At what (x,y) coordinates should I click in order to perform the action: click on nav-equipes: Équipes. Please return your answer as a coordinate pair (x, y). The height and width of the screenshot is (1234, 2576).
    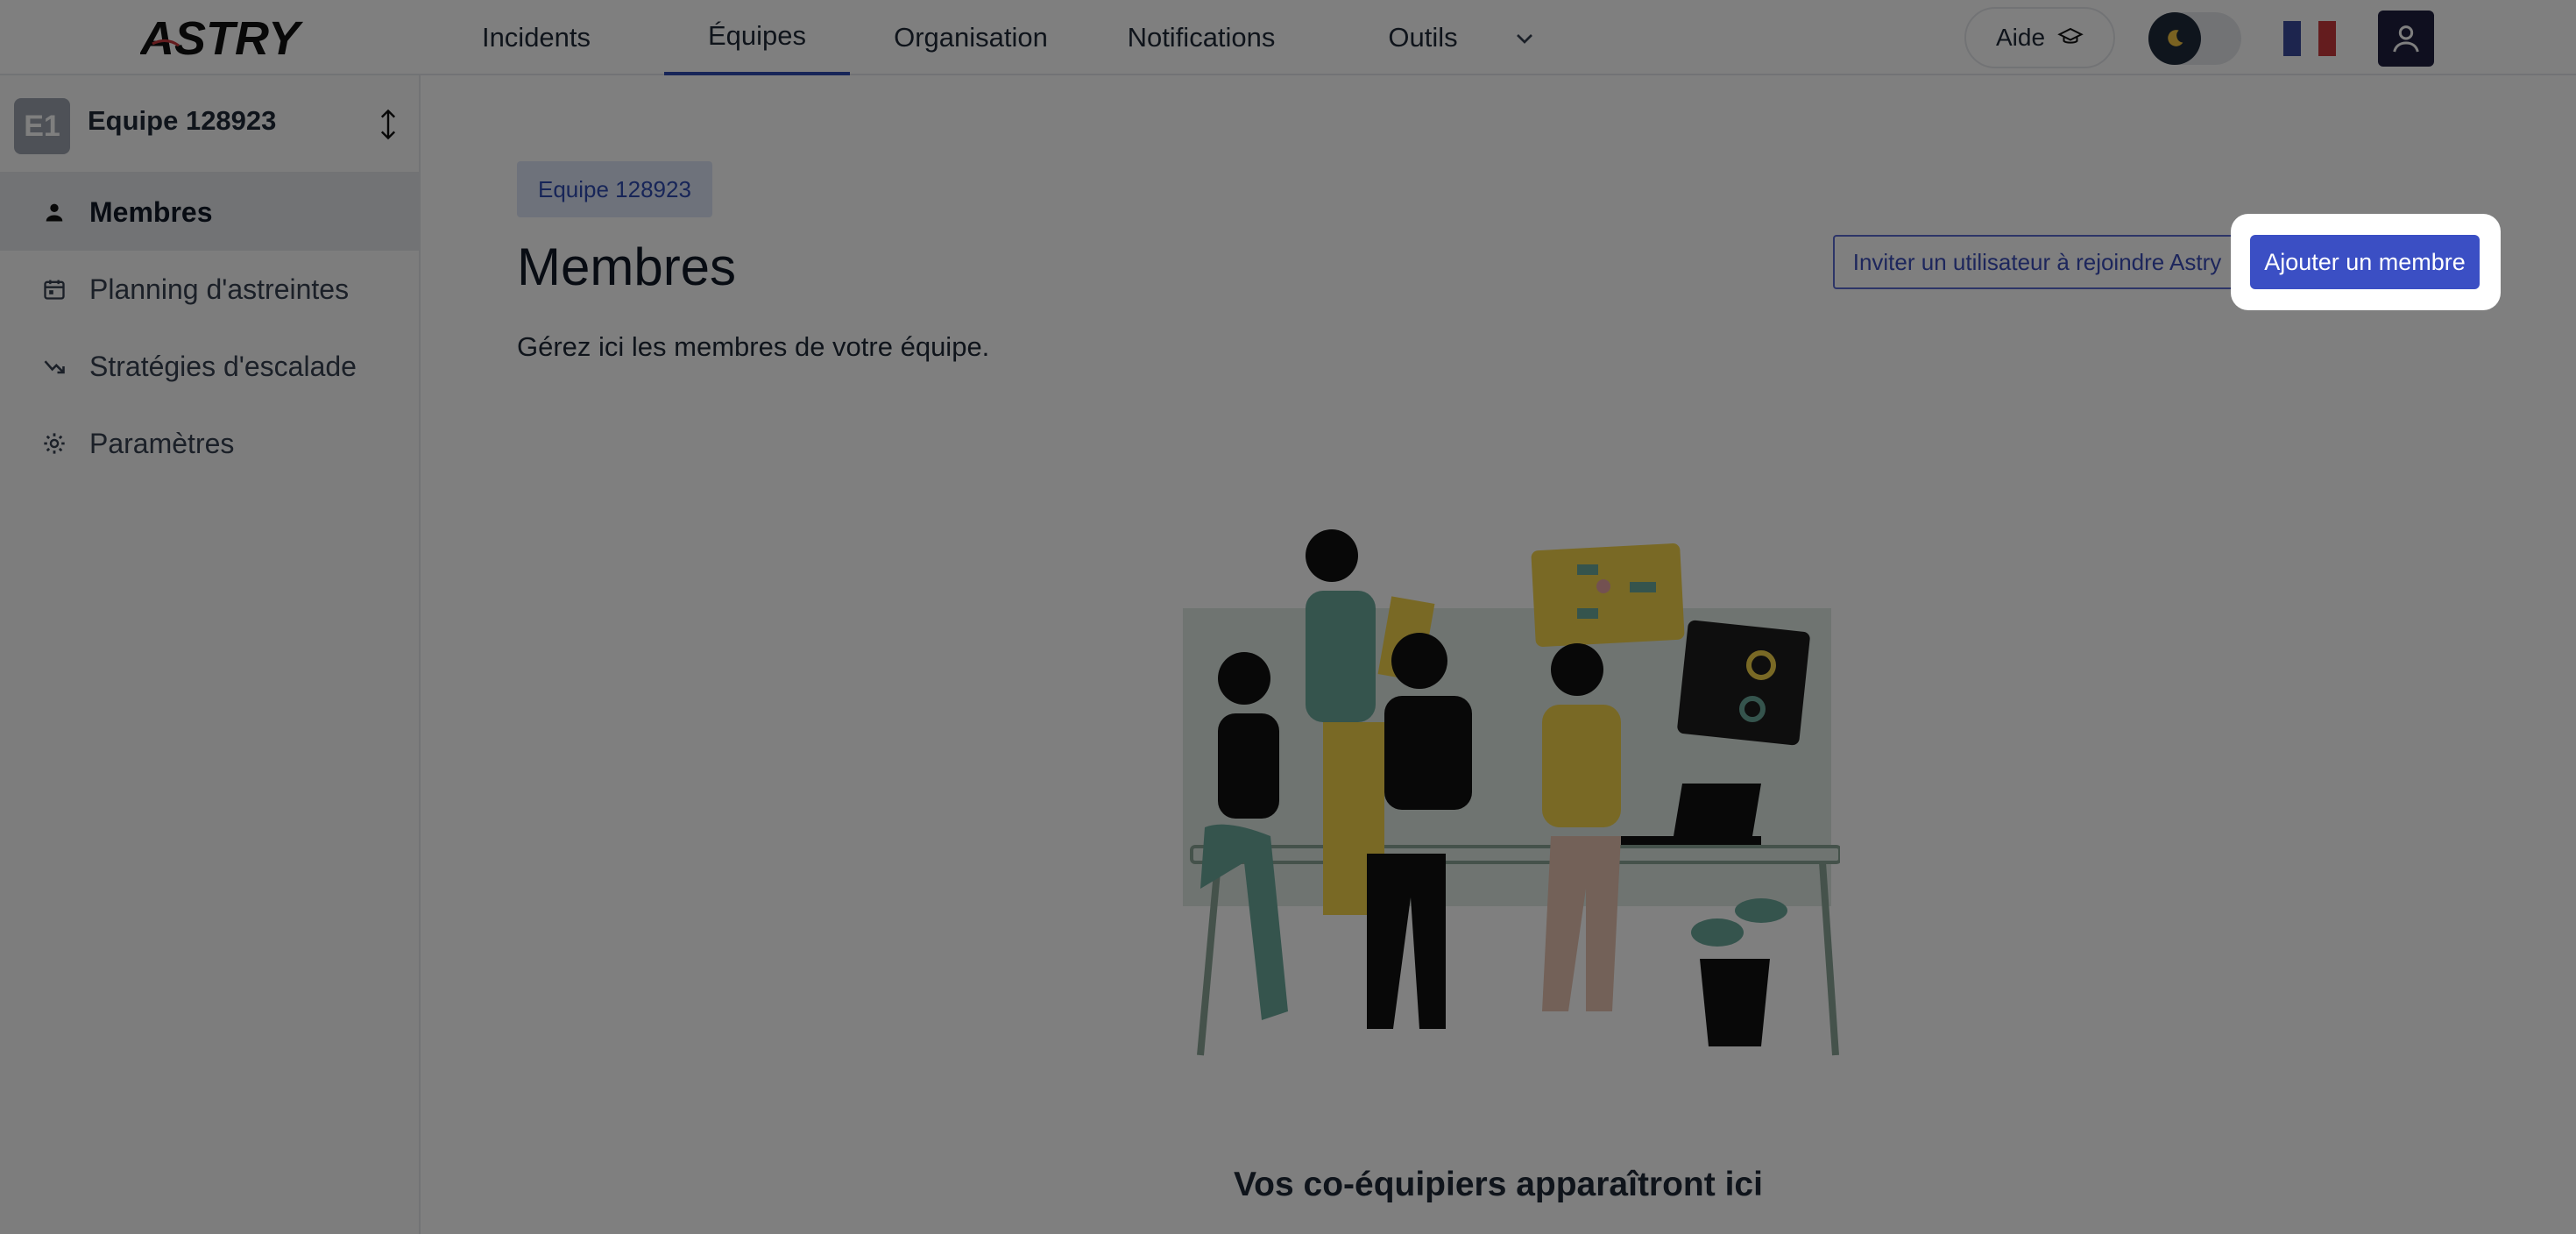
    Looking at the image, I should click on (757, 37).